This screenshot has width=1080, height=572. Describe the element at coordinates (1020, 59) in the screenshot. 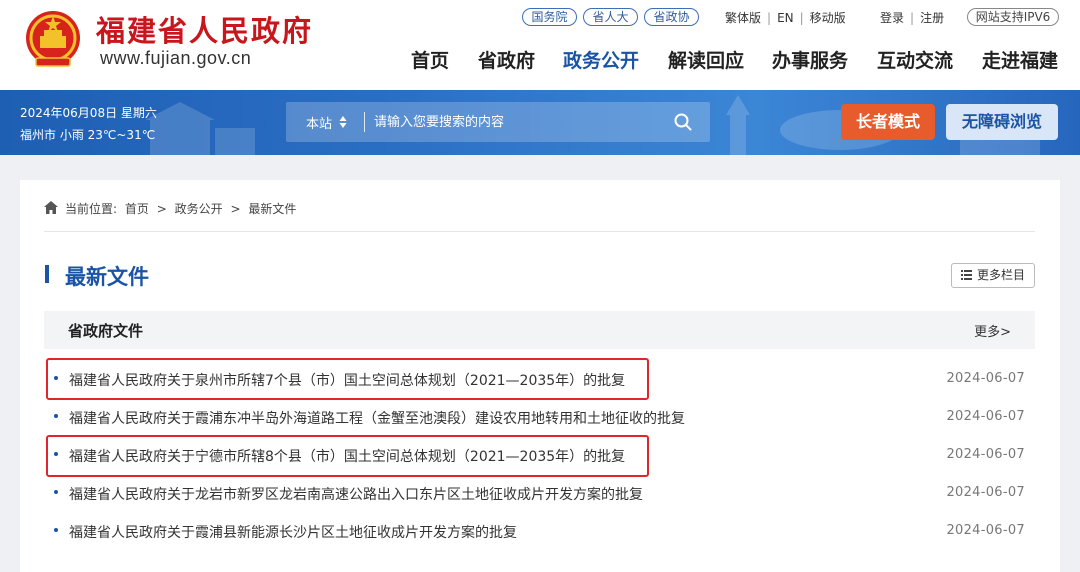

I see `nav-about-fujian: 走进福建` at that location.